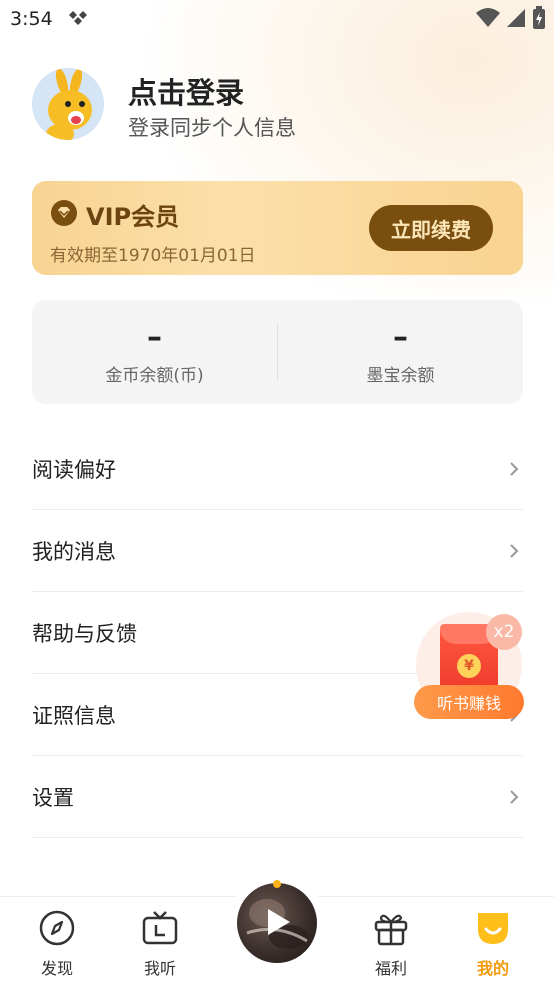 Image resolution: width=554 pixels, height=984 pixels. What do you see at coordinates (492, 968) in the screenshot?
I see `nav-label: 我的` at bounding box center [492, 968].